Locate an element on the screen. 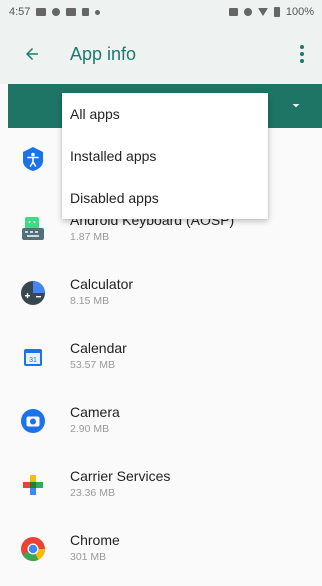  dropdown-item-all-apps: All apps is located at coordinates (165, 114).